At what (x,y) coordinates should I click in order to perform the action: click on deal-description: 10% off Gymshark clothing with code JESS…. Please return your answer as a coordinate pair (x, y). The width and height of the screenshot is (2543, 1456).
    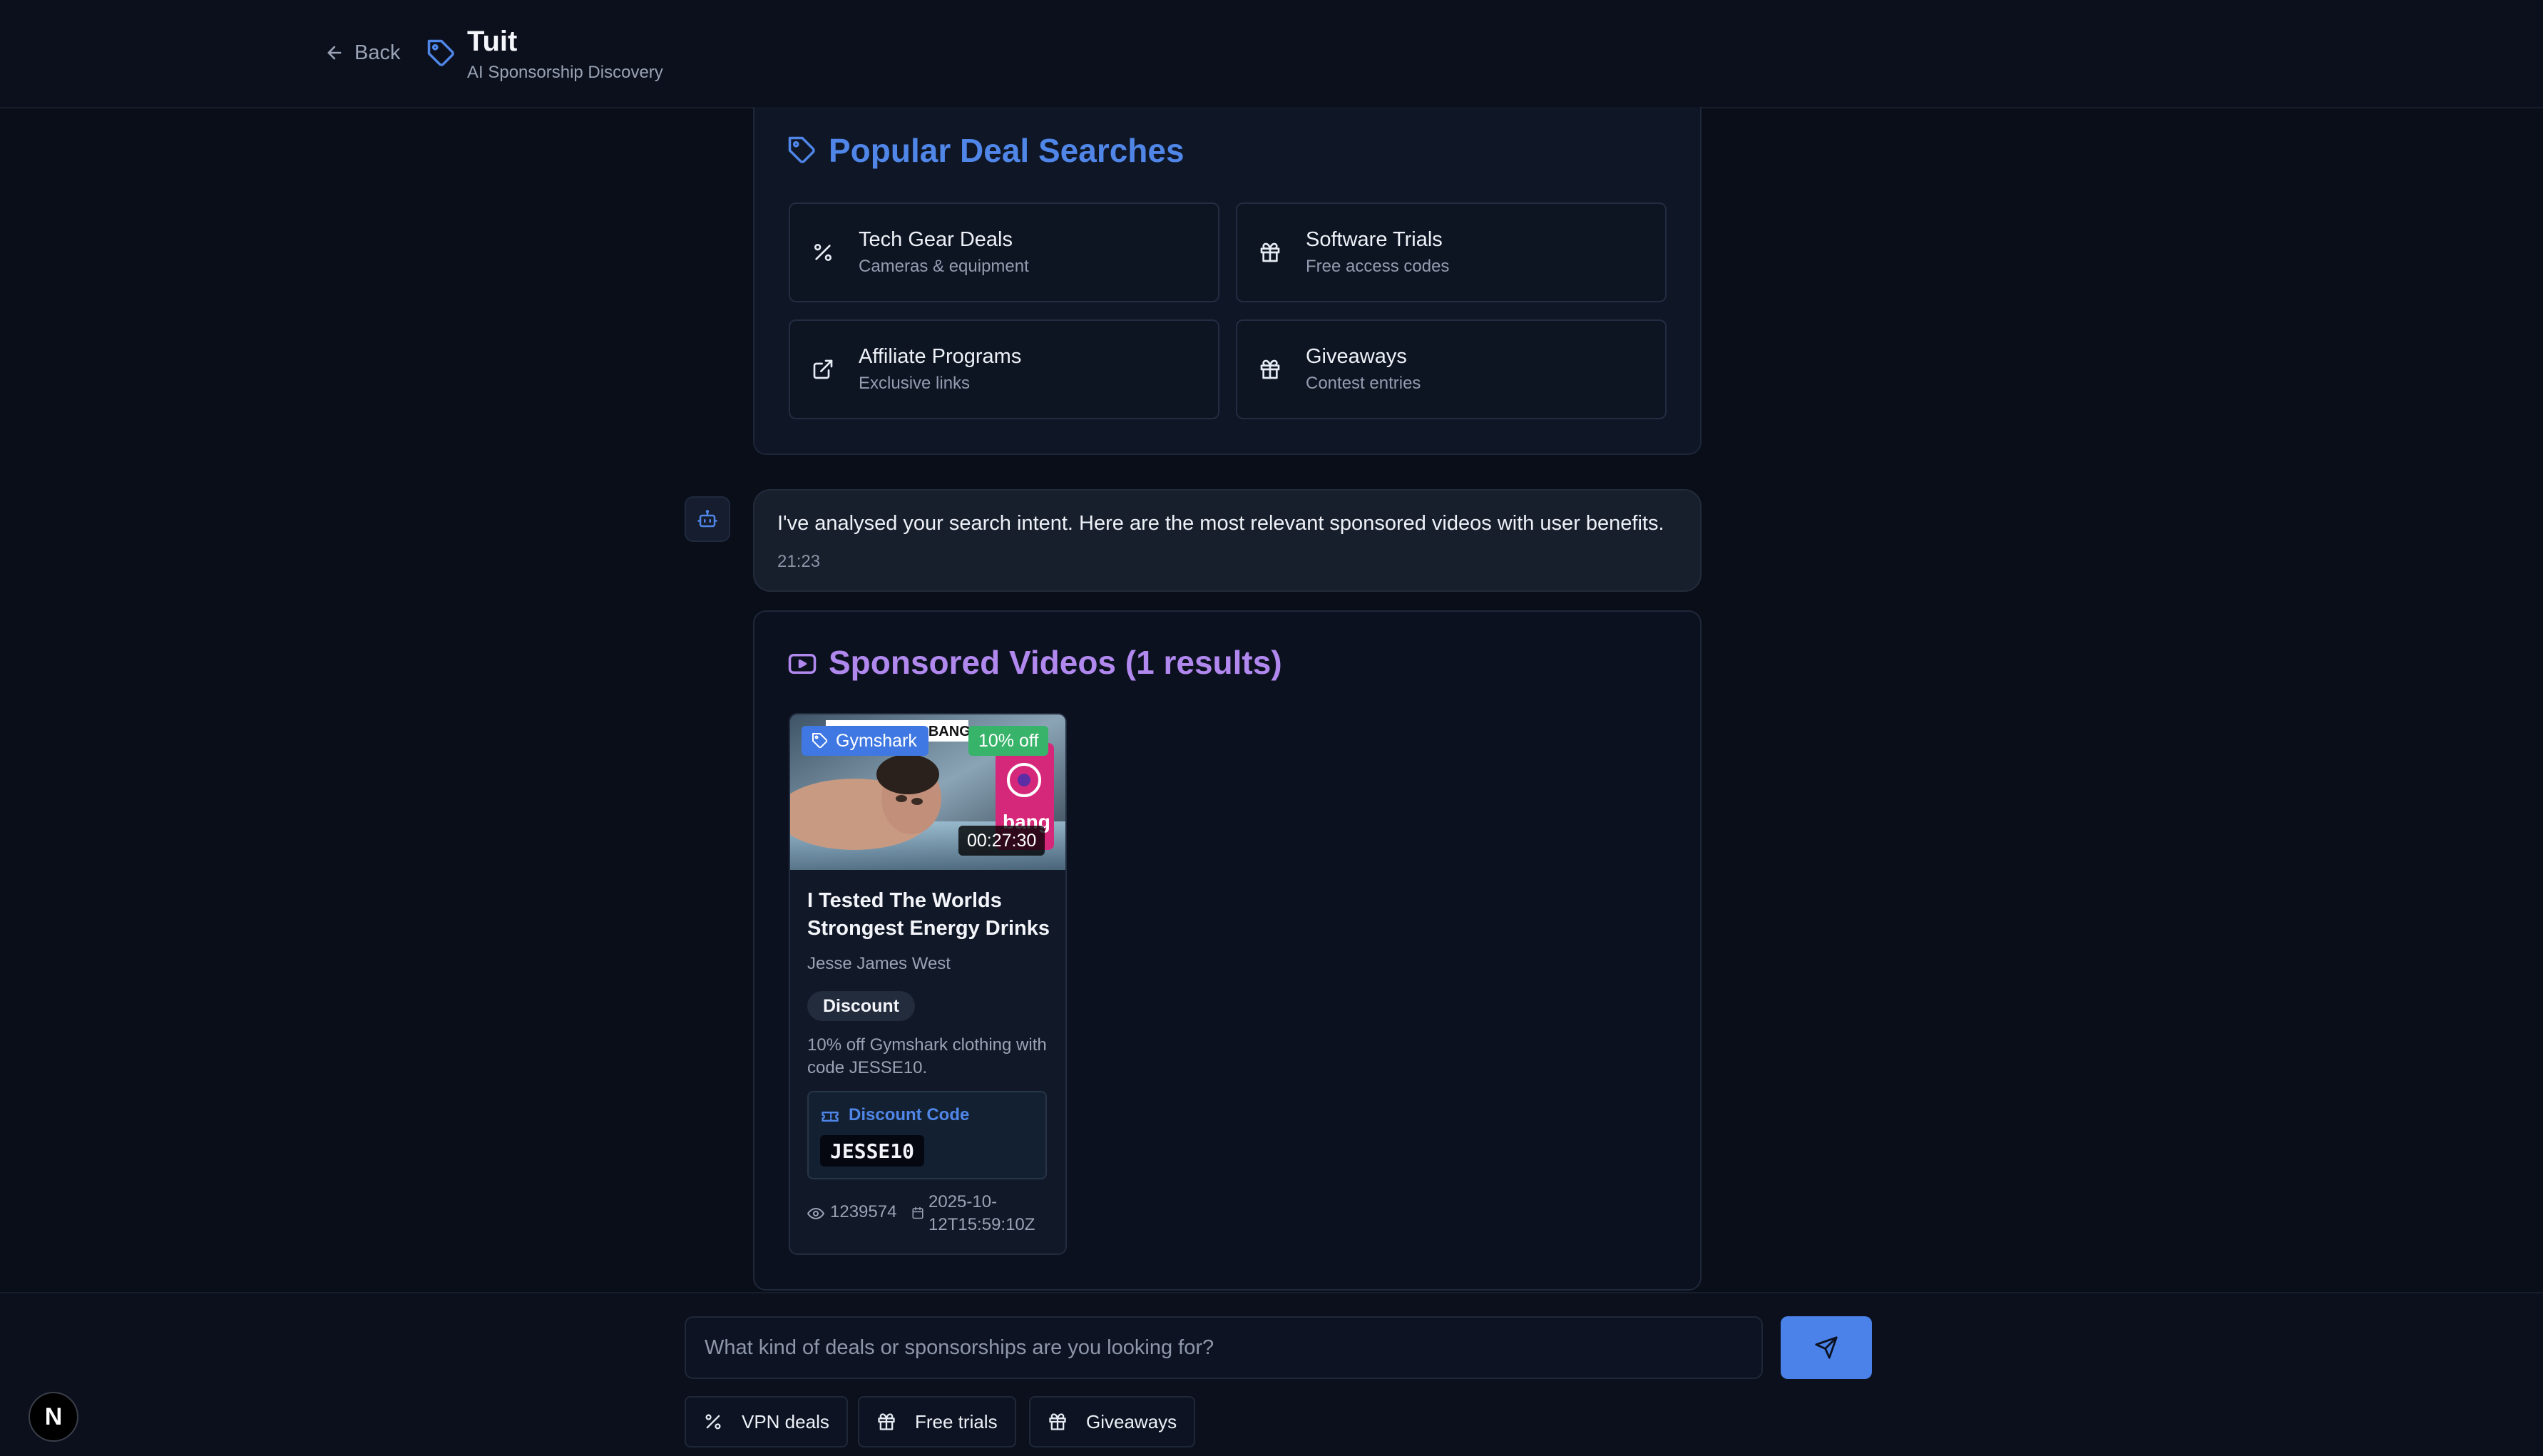
    Looking at the image, I should click on (927, 1056).